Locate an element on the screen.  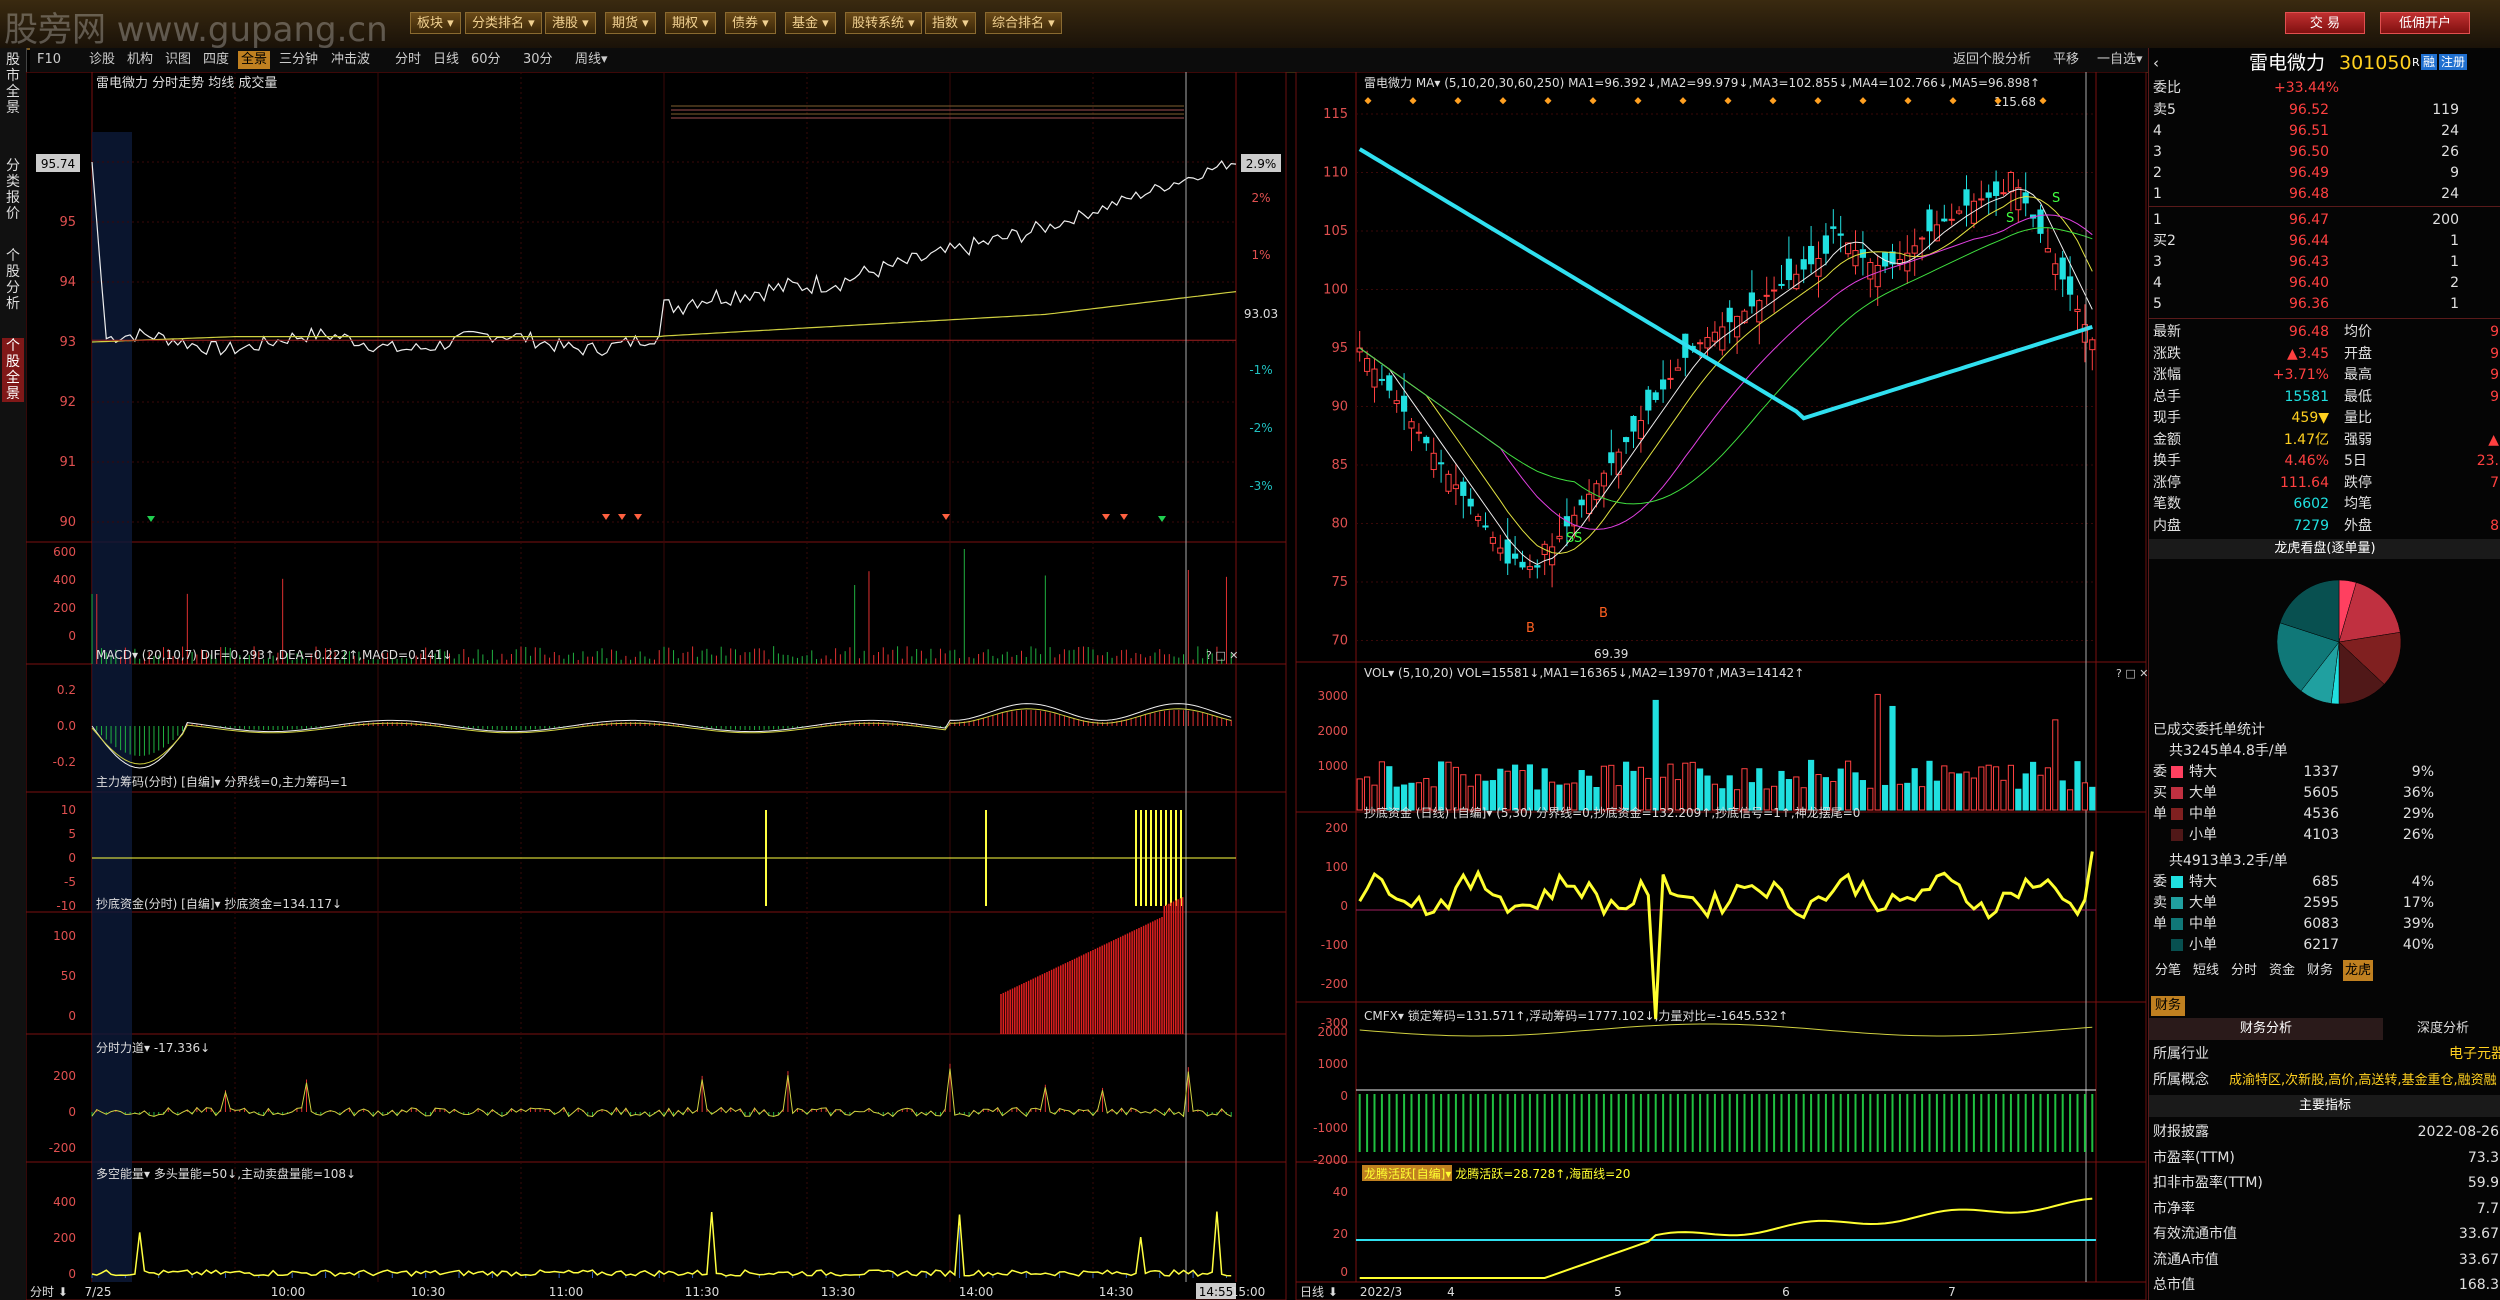
bid-volume: 1 is located at coordinates (2454, 241).